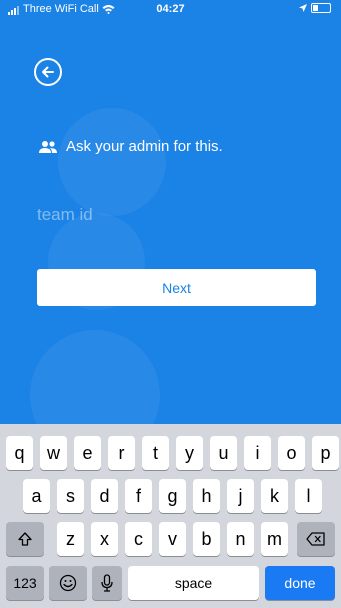 Image resolution: width=341 pixels, height=608 pixels. I want to click on emoji-key, so click(68, 583).